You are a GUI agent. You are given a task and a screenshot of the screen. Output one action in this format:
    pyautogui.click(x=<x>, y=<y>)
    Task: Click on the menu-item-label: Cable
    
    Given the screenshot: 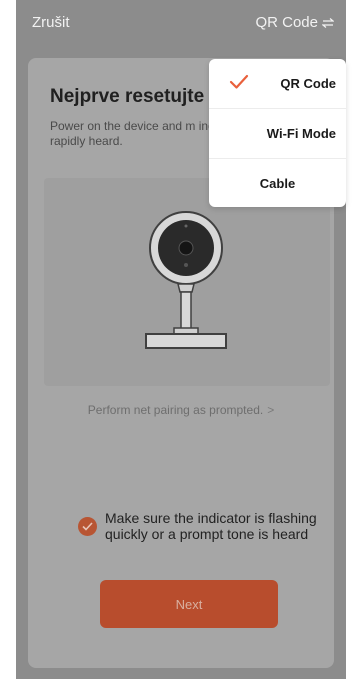 What is the action you would take?
    pyautogui.click(x=277, y=183)
    